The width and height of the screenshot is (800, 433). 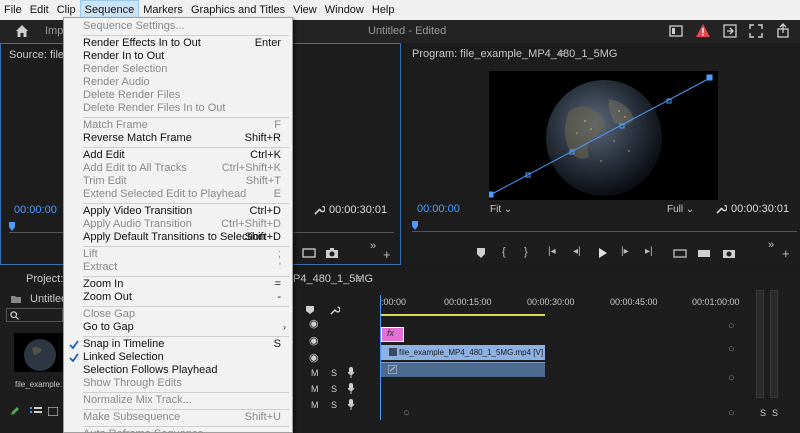 What do you see at coordinates (603, 135) in the screenshot?
I see `program-video-frame` at bounding box center [603, 135].